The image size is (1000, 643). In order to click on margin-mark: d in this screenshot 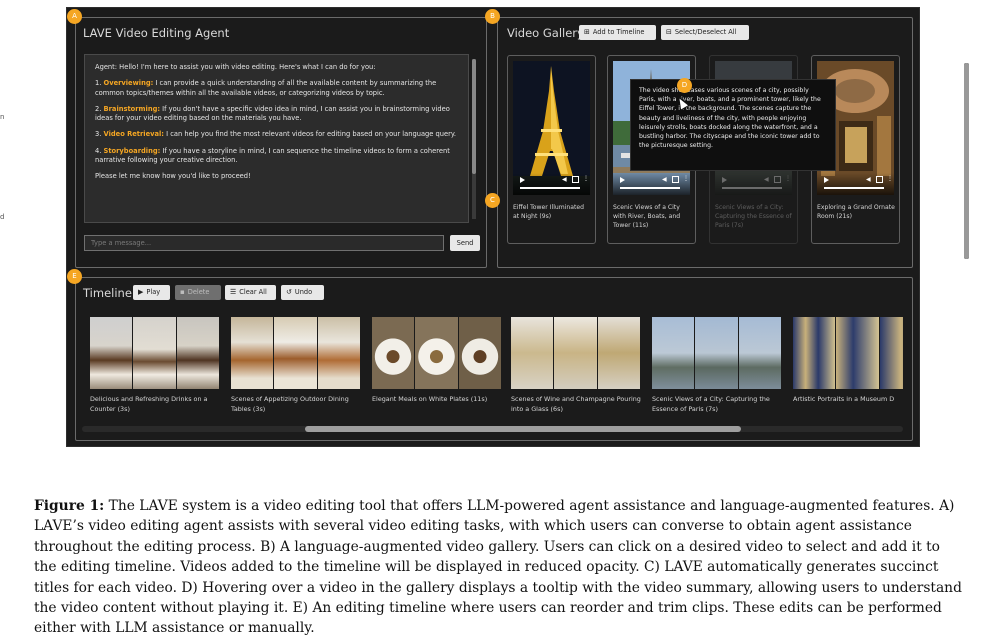, I will do `click(2, 217)`.